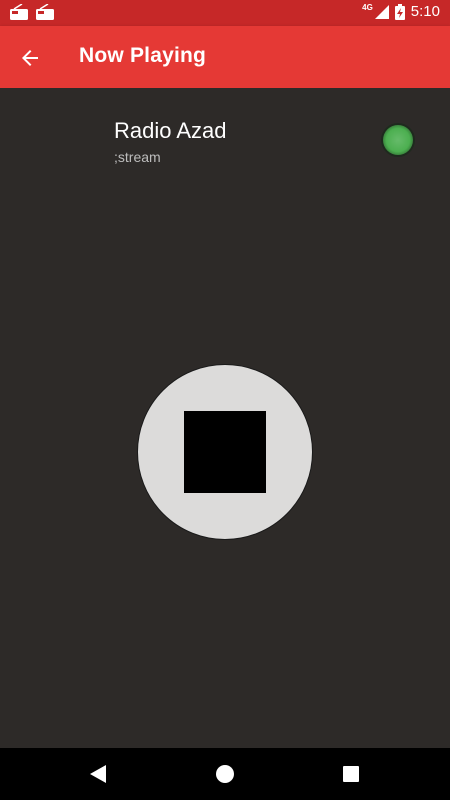  What do you see at coordinates (225, 57) in the screenshot?
I see `app-bar: Now Playing` at bounding box center [225, 57].